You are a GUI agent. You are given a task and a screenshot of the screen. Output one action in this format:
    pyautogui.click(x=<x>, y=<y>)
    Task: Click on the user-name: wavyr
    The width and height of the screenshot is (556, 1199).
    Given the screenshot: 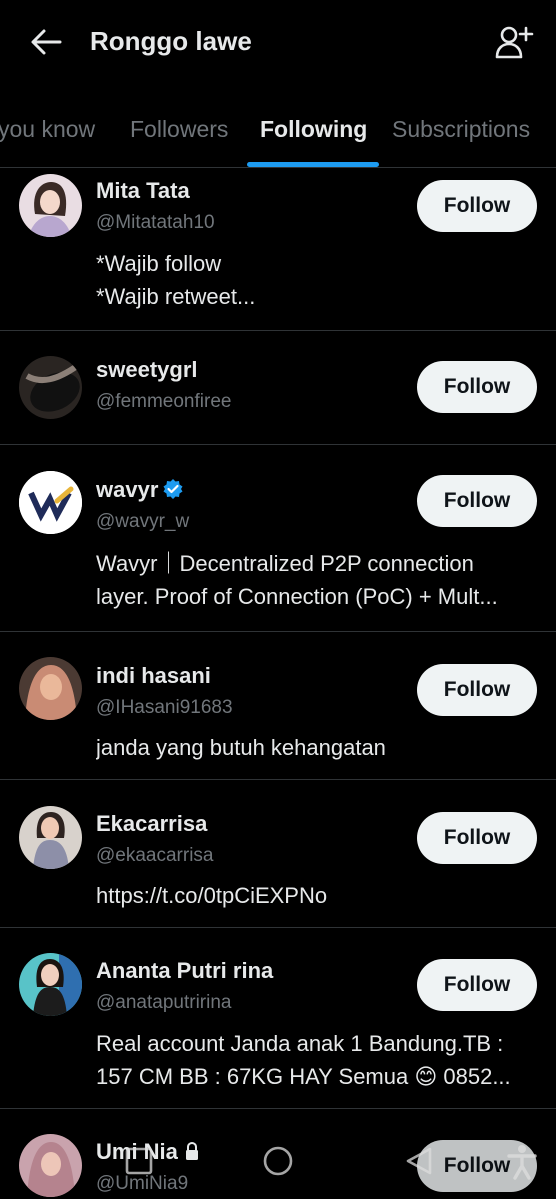 What is the action you would take?
    pyautogui.click(x=140, y=490)
    